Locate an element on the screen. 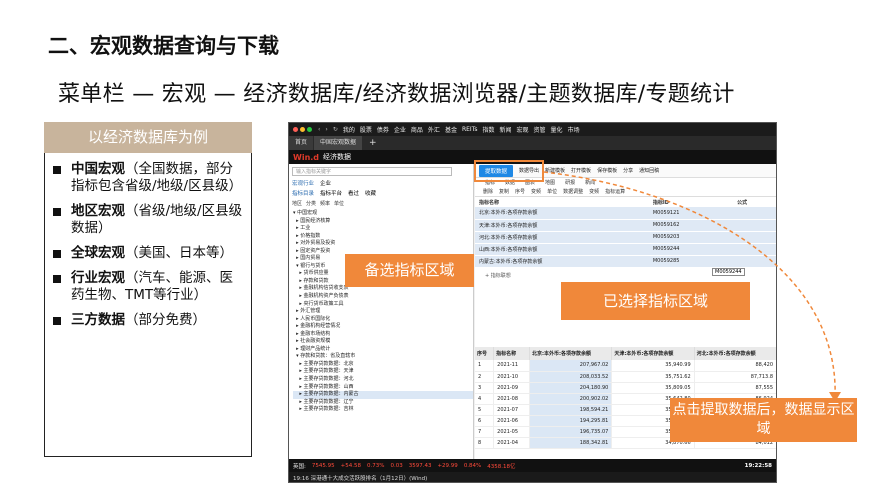  frequency-button: 变频 is located at coordinates (536, 191).